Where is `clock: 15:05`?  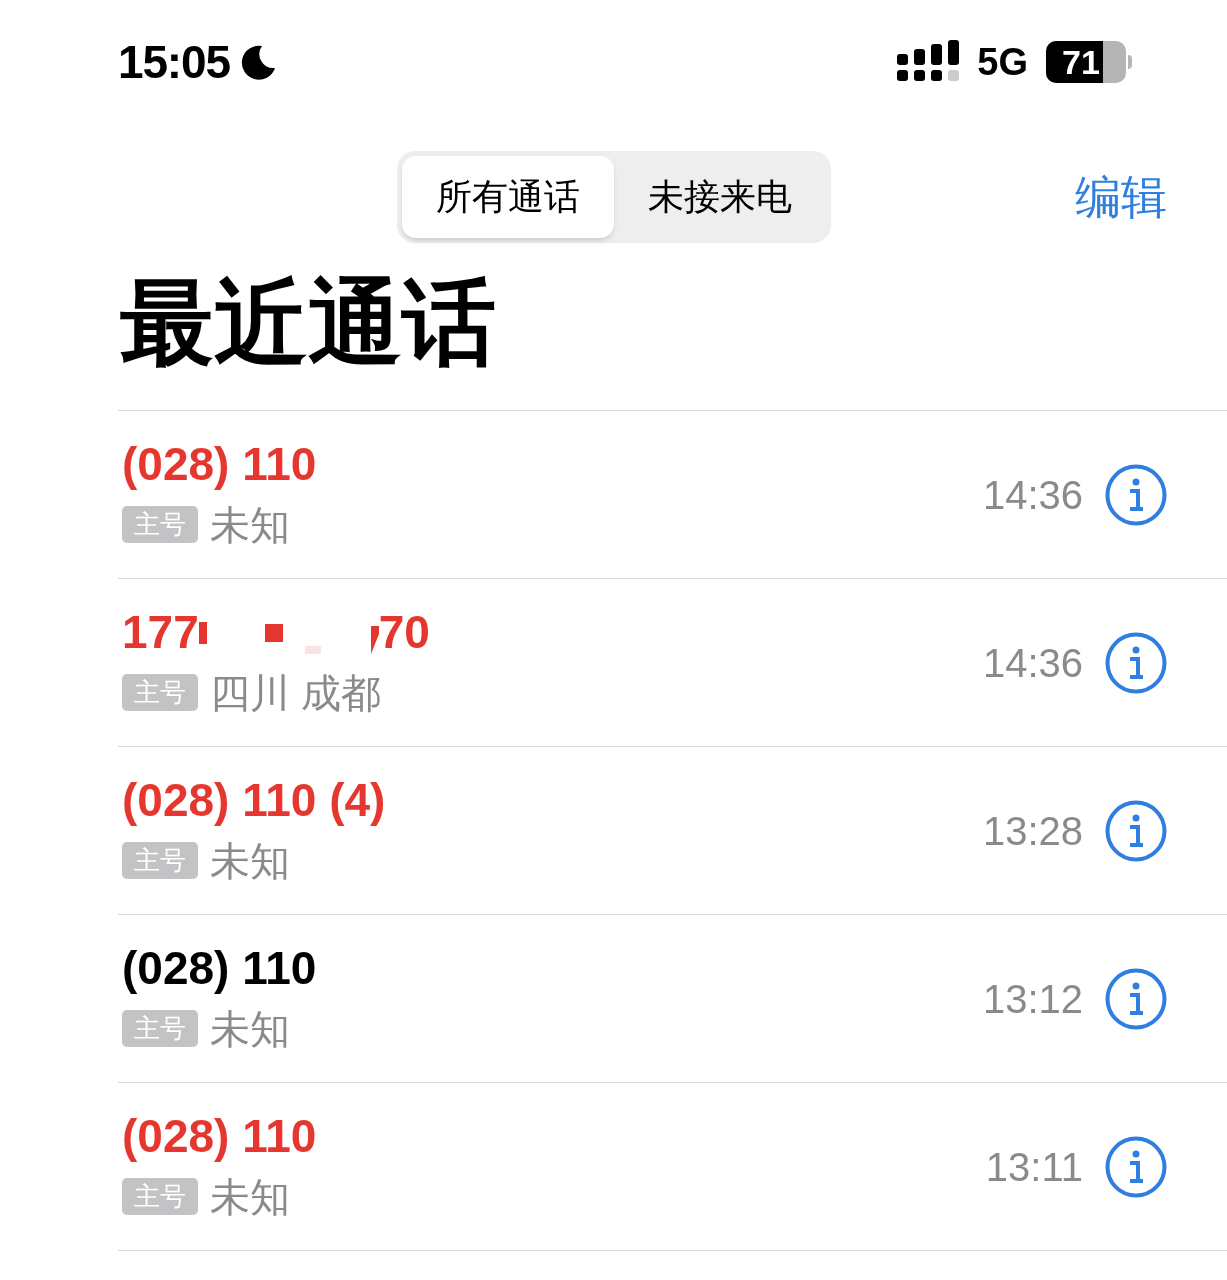
clock: 15:05 is located at coordinates (174, 62).